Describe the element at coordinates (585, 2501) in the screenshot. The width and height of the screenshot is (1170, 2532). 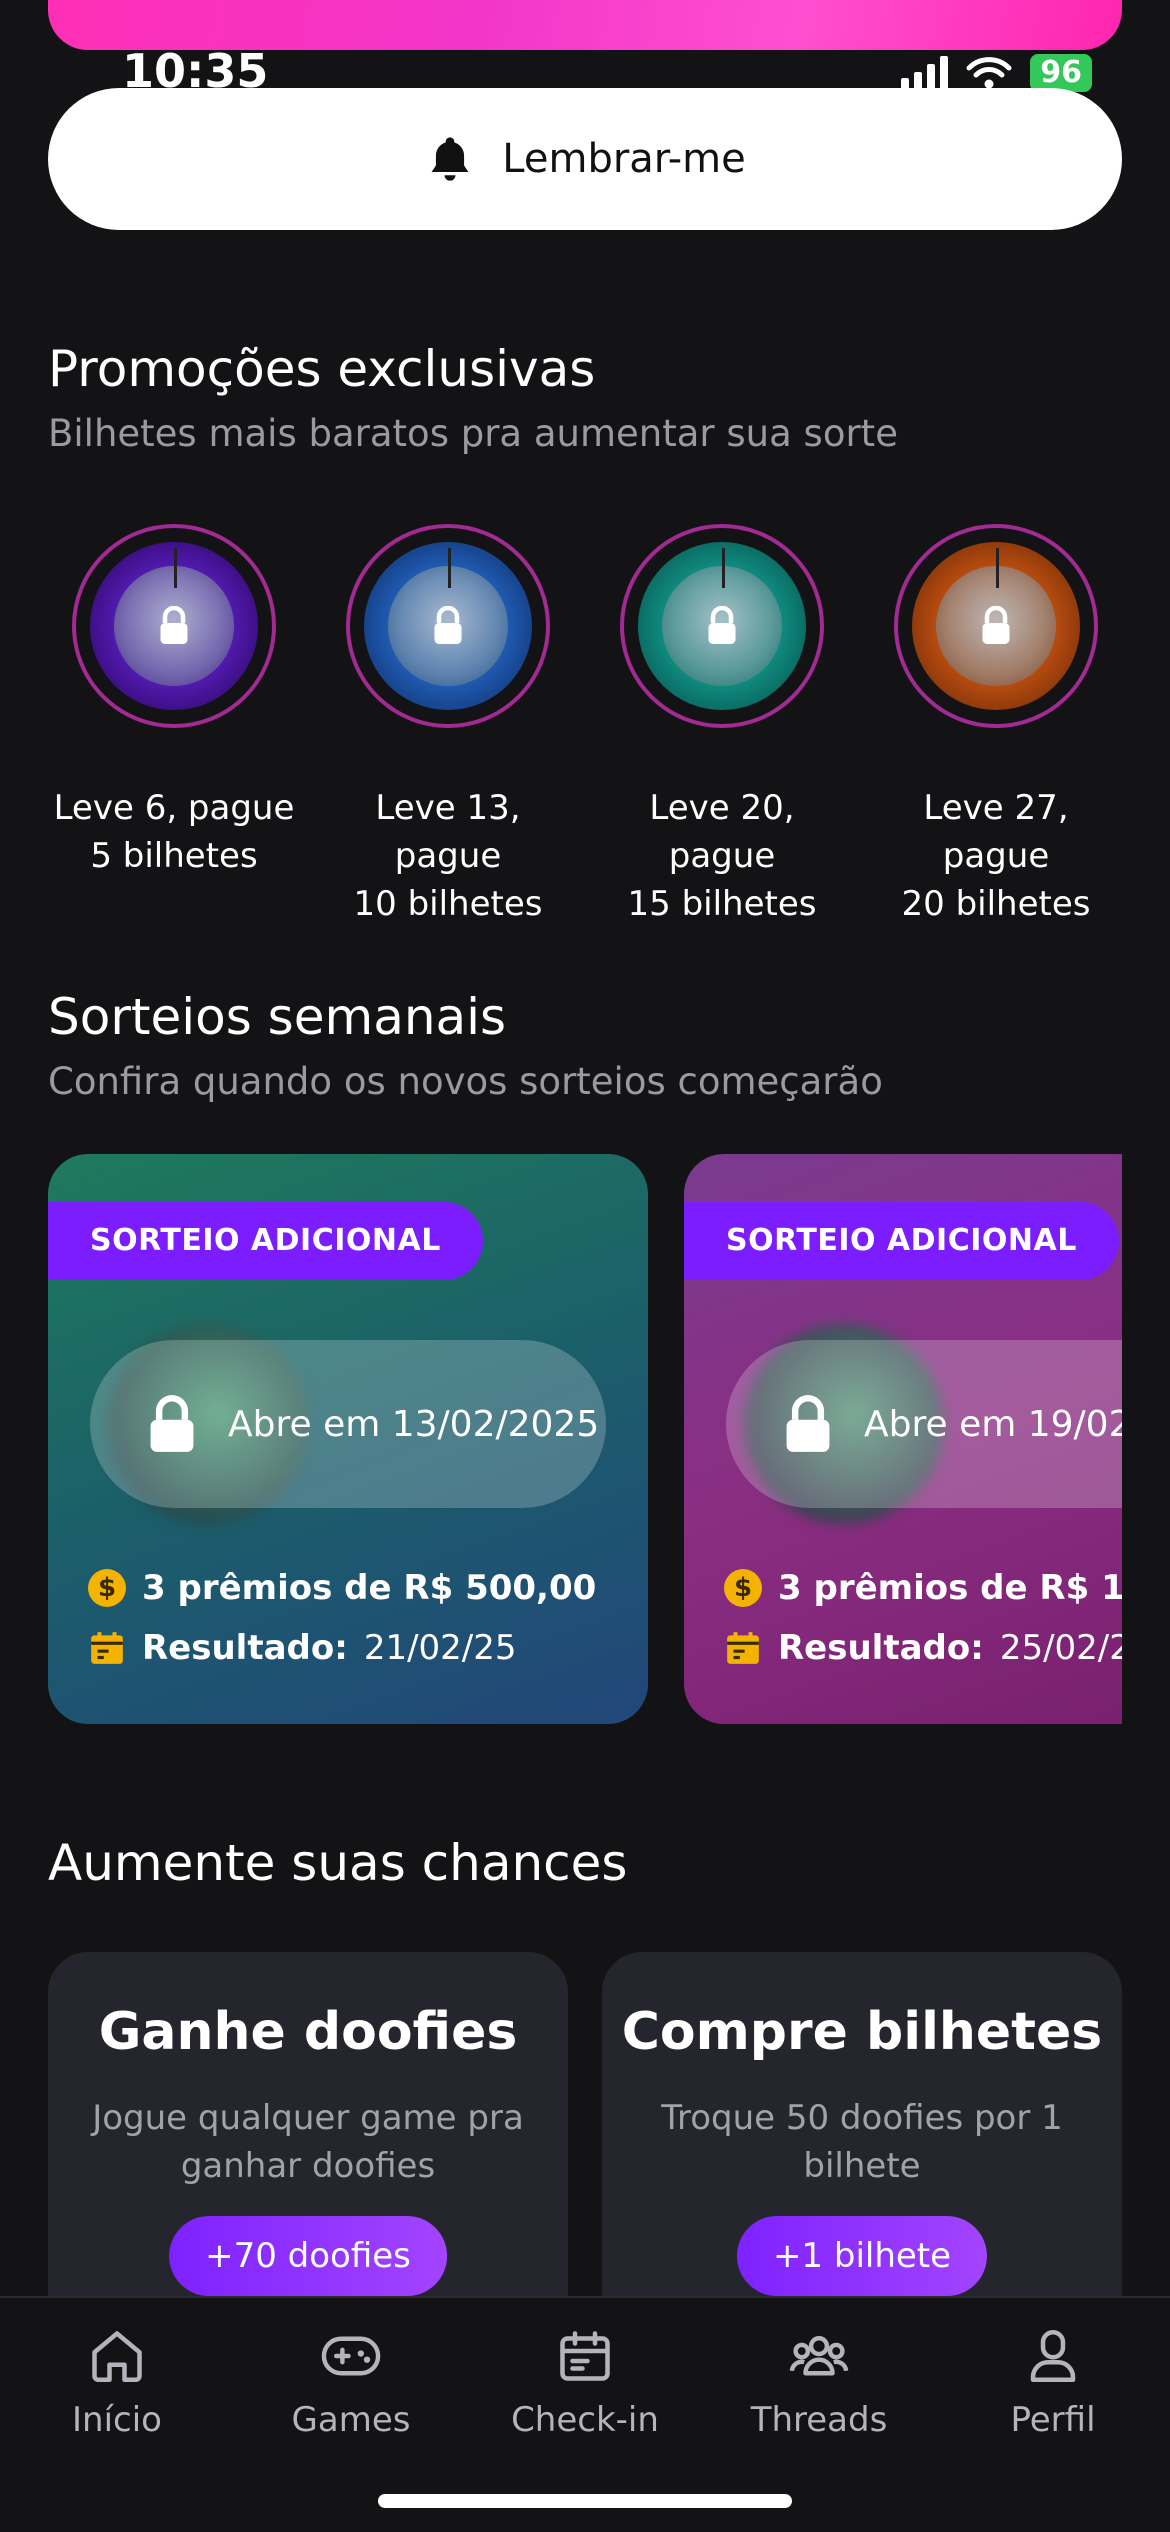
I see `home-indicator` at that location.